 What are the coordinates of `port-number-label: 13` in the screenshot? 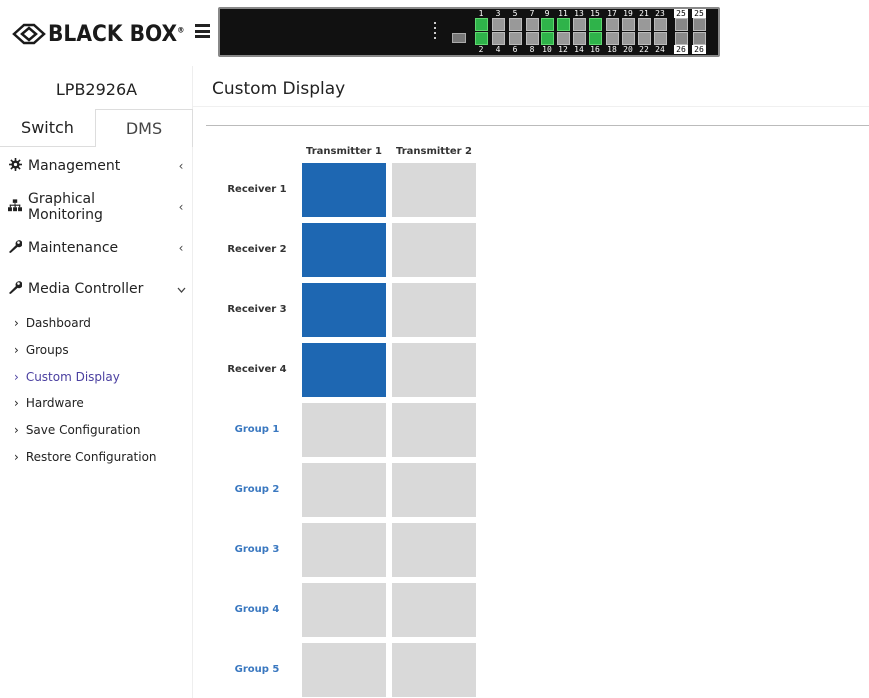 It's located at (579, 13).